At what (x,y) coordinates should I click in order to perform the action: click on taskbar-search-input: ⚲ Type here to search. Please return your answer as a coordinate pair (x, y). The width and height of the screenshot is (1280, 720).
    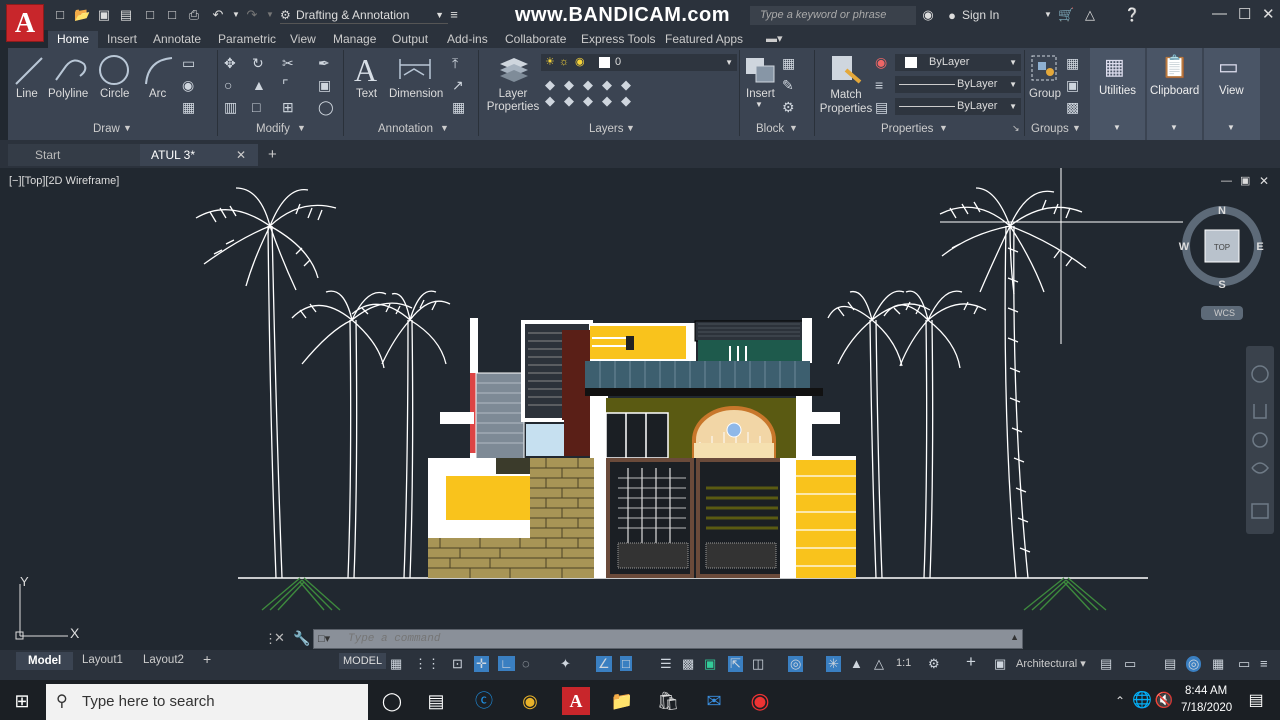
    Looking at the image, I should click on (207, 702).